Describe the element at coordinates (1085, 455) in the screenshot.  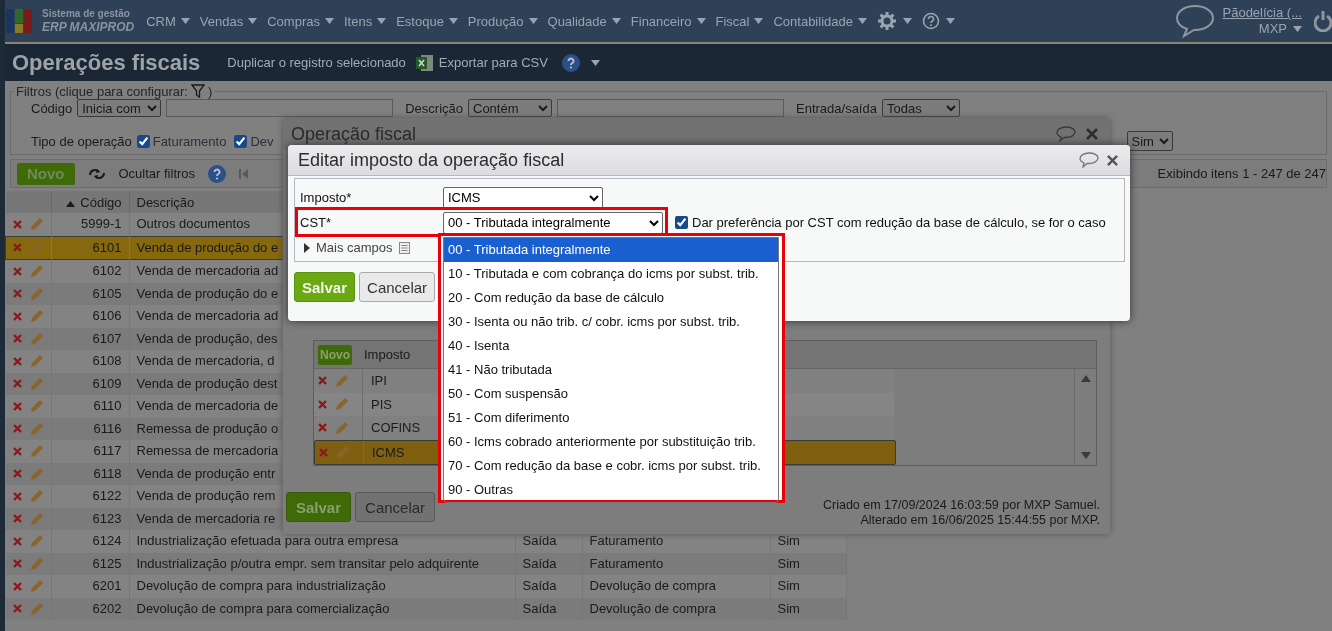
I see `scroll-down-icon` at that location.